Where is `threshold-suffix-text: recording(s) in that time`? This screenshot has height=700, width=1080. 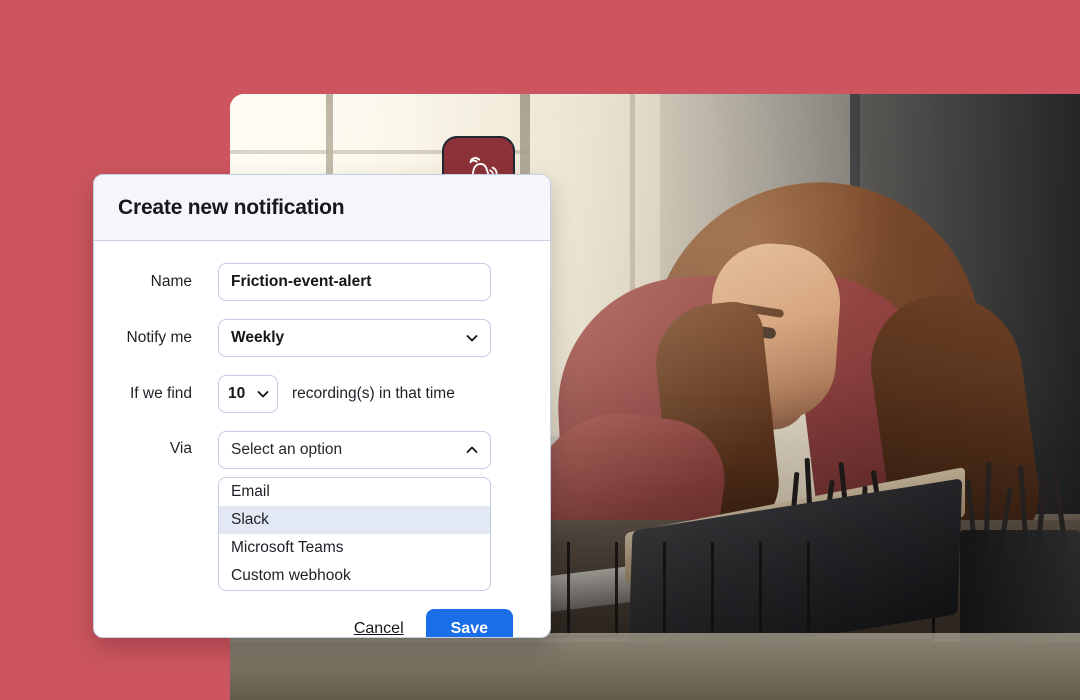
threshold-suffix-text: recording(s) in that time is located at coordinates (373, 393).